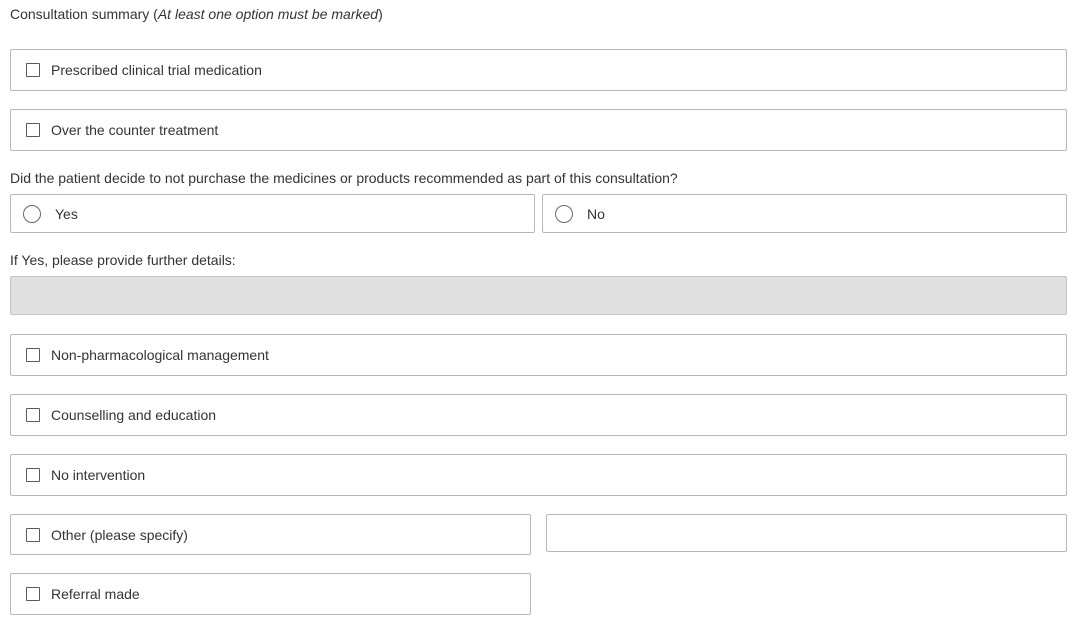  What do you see at coordinates (270, 594) in the screenshot?
I see `option-referral-made: Referral made` at bounding box center [270, 594].